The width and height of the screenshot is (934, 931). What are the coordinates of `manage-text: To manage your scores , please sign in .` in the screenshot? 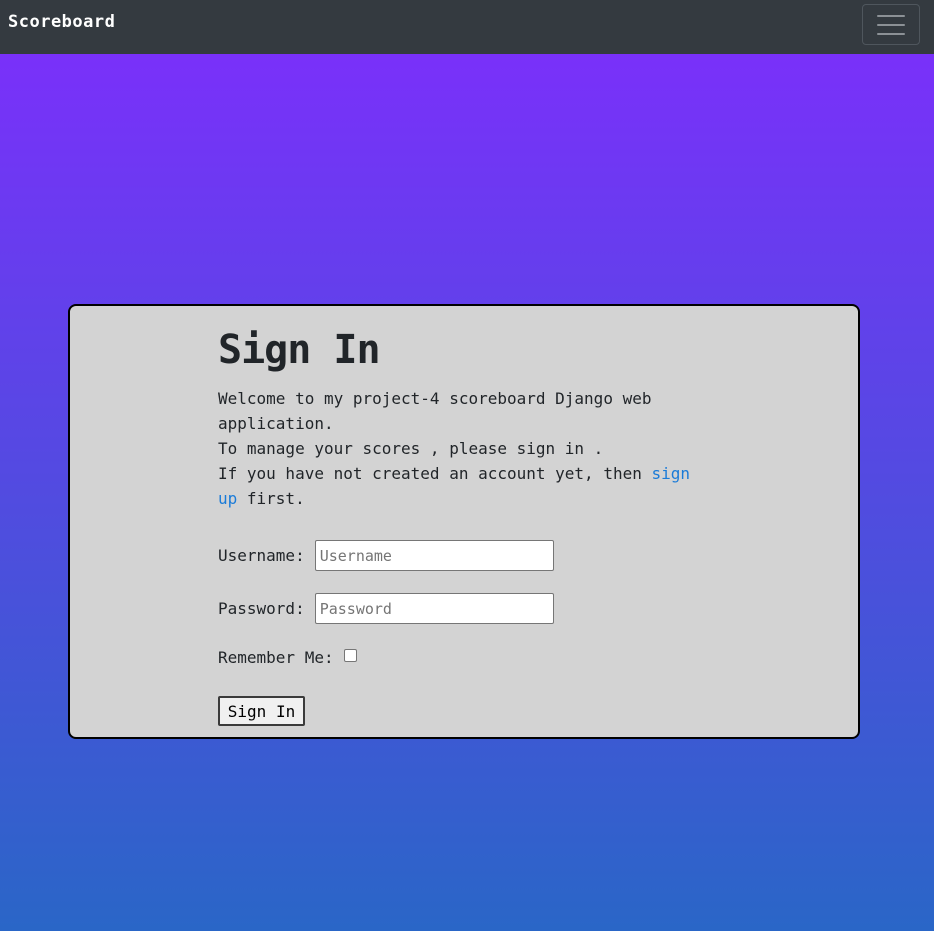 It's located at (411, 448).